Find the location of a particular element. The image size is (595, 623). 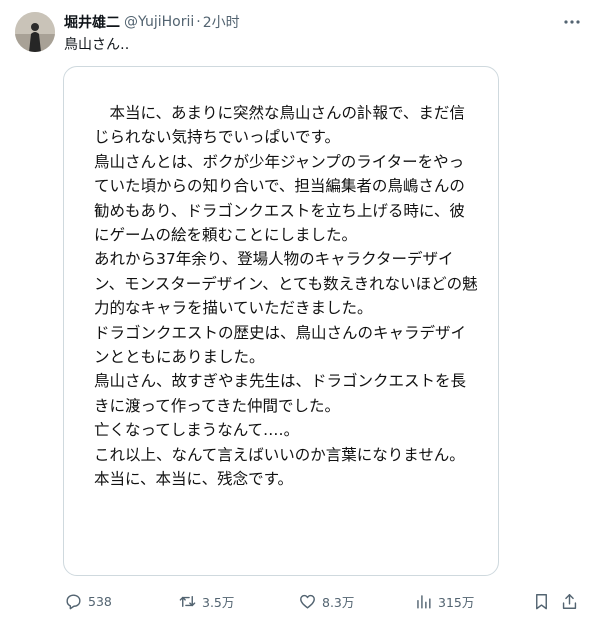

views-chart-icon is located at coordinates (424, 601).